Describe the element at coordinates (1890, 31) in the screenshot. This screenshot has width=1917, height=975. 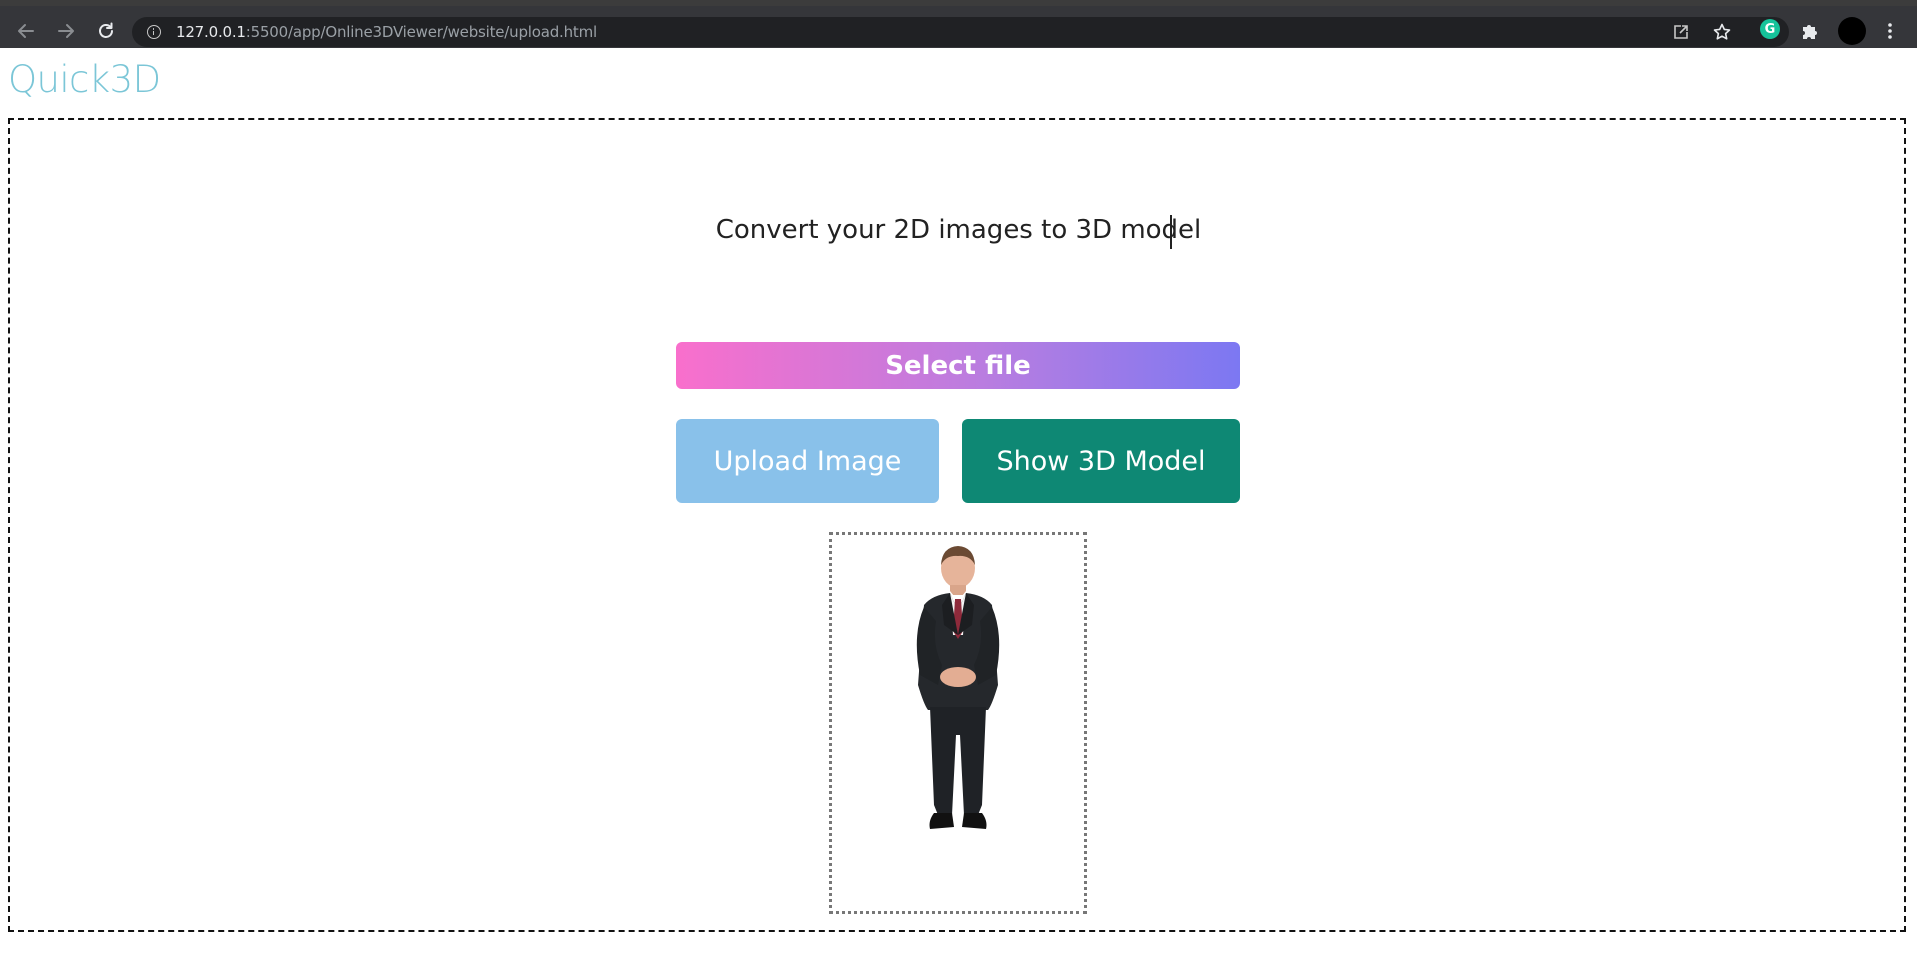
I see `kebab-menu-icon` at that location.